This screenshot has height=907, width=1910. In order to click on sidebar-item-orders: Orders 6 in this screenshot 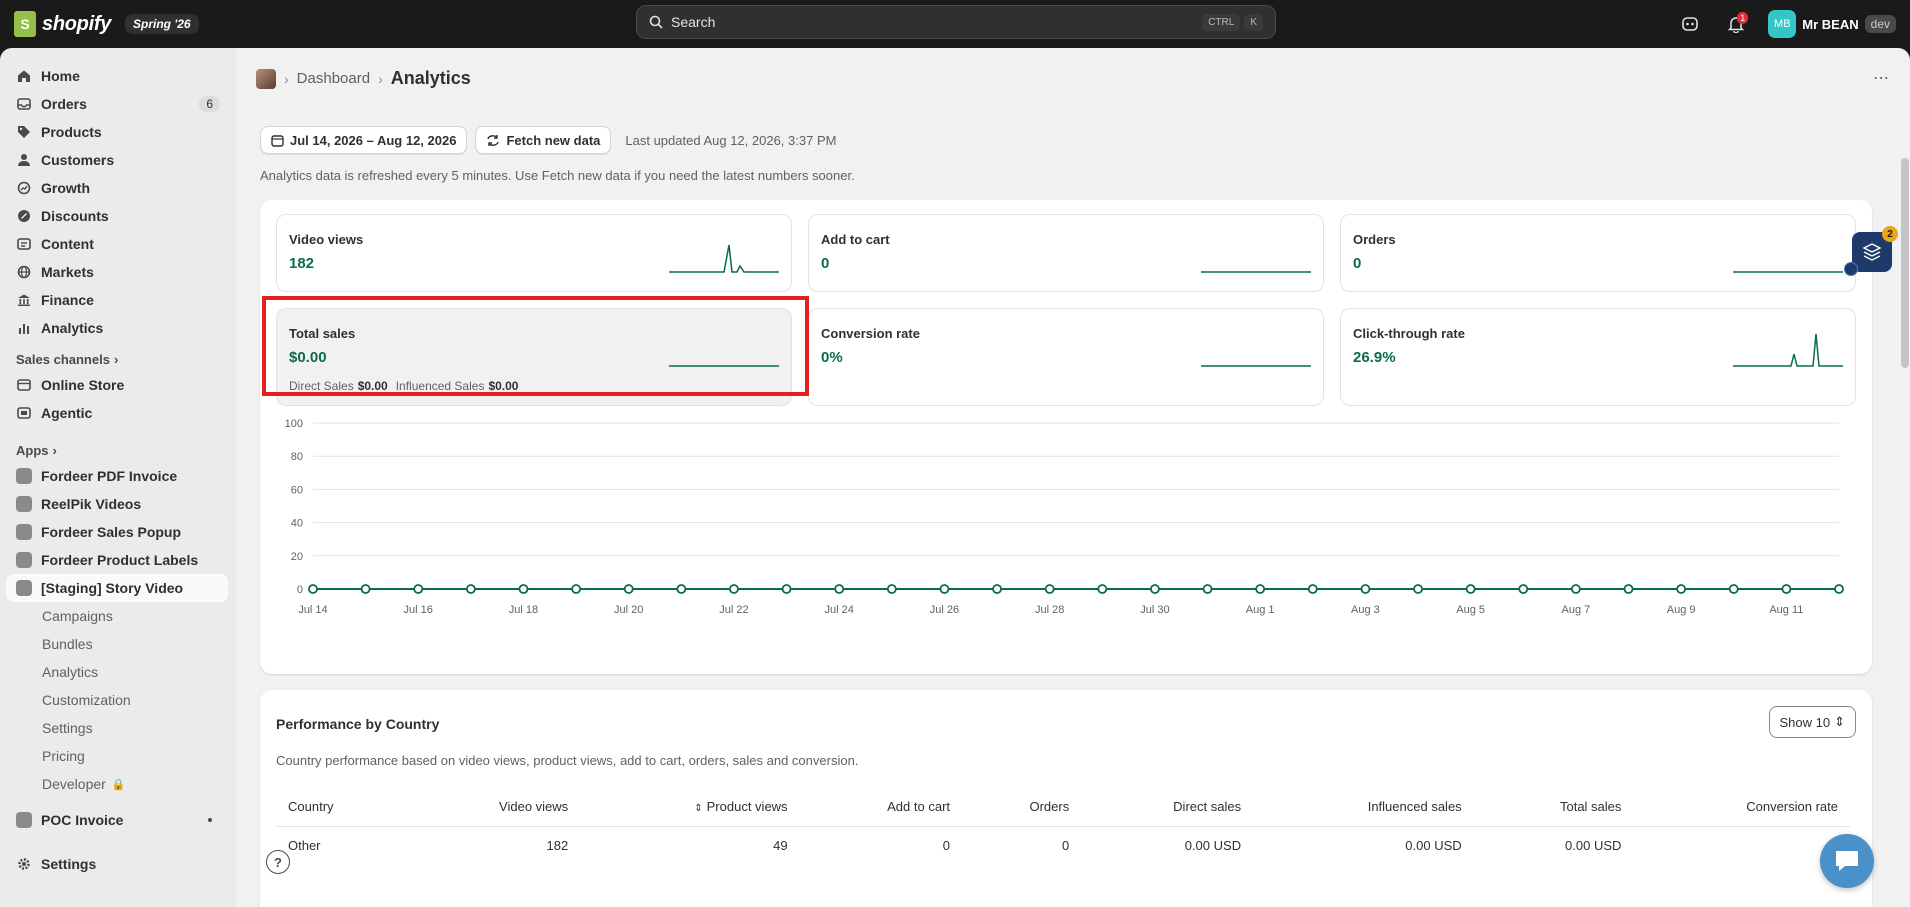, I will do `click(114, 104)`.